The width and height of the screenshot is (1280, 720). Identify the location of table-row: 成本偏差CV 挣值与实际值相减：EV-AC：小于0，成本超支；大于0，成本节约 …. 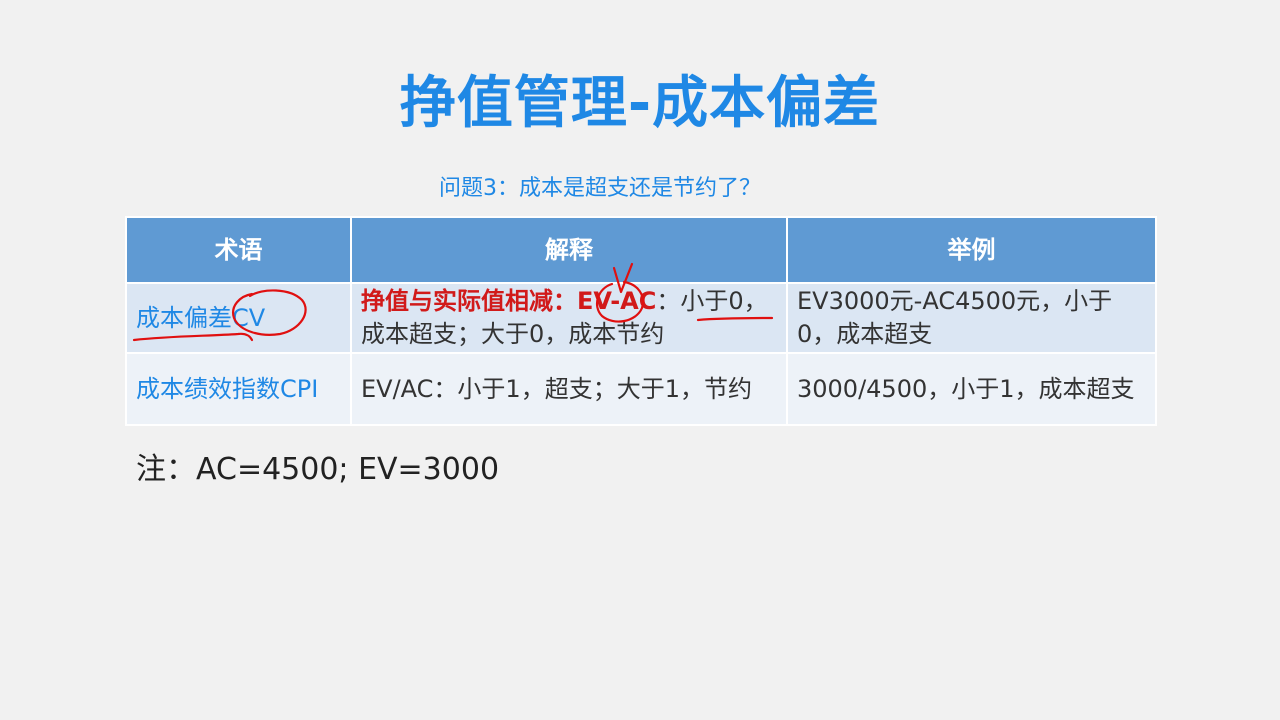
(641, 318).